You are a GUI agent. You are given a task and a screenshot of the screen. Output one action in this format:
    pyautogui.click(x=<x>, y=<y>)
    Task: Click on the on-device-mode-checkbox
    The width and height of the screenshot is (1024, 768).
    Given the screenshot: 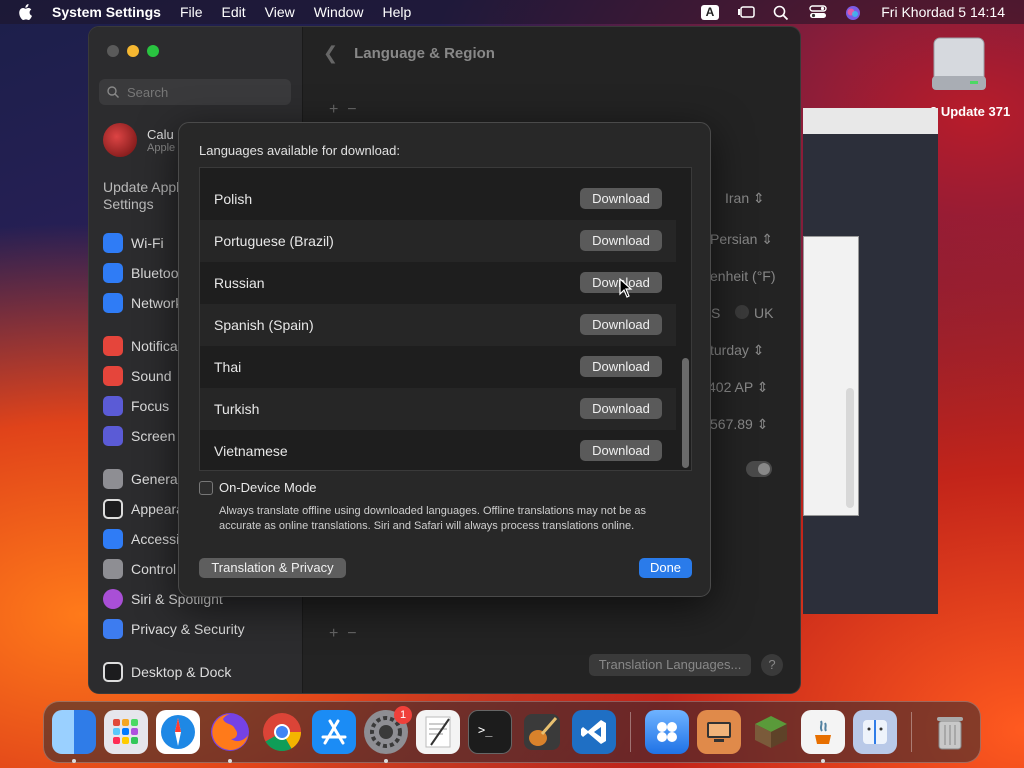 What is the action you would take?
    pyautogui.click(x=206, y=488)
    